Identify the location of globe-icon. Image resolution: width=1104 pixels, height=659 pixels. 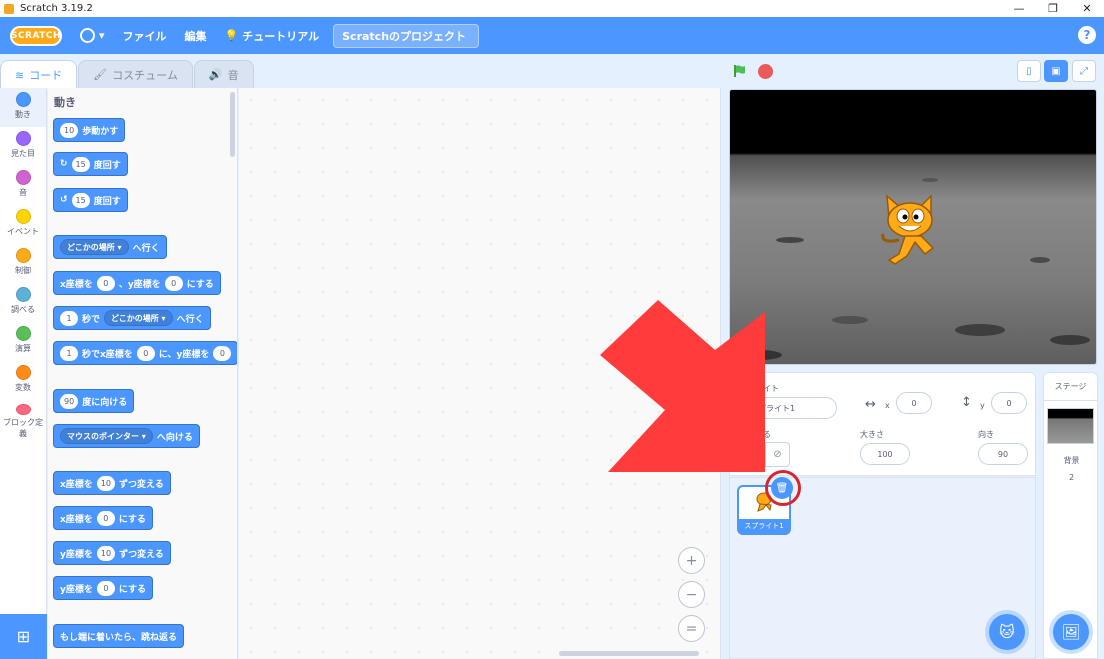
(87, 35).